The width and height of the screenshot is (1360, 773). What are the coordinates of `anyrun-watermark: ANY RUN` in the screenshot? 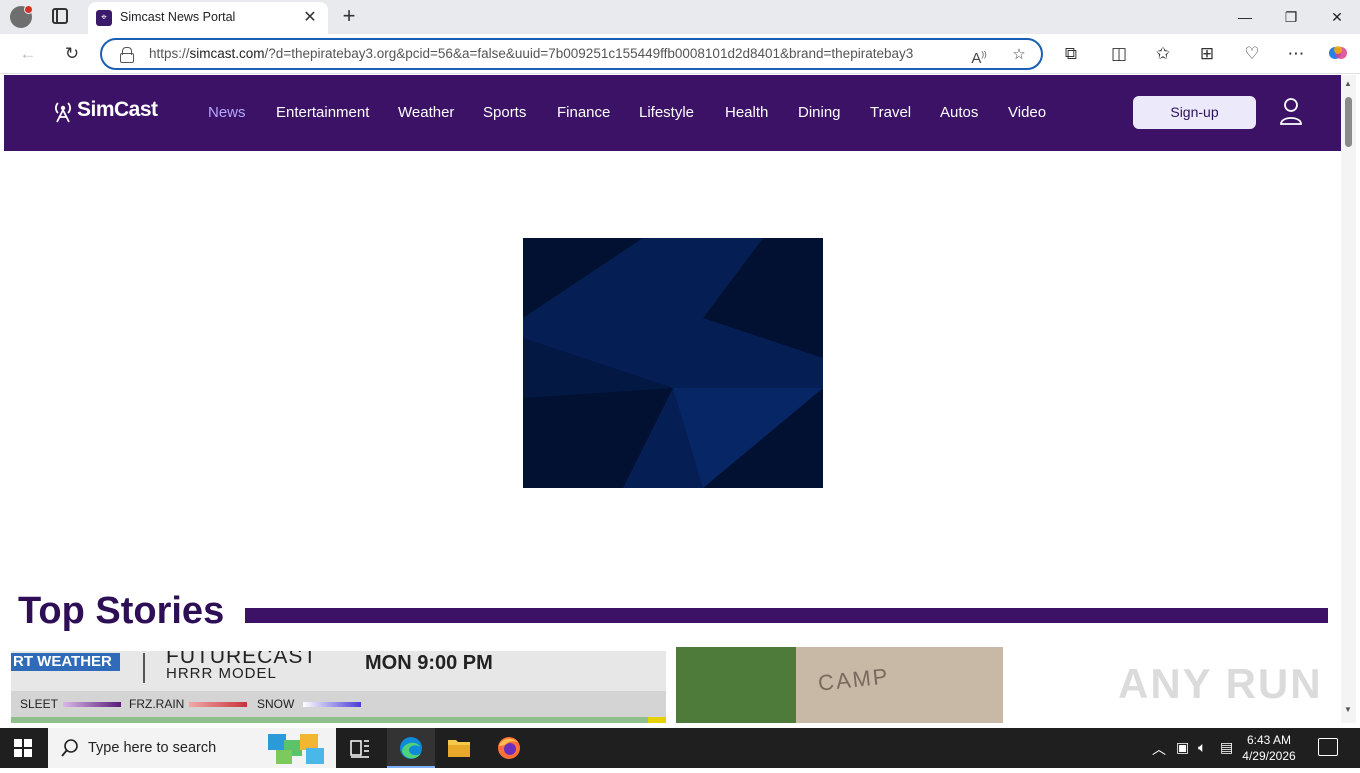 It's located at (1220, 683).